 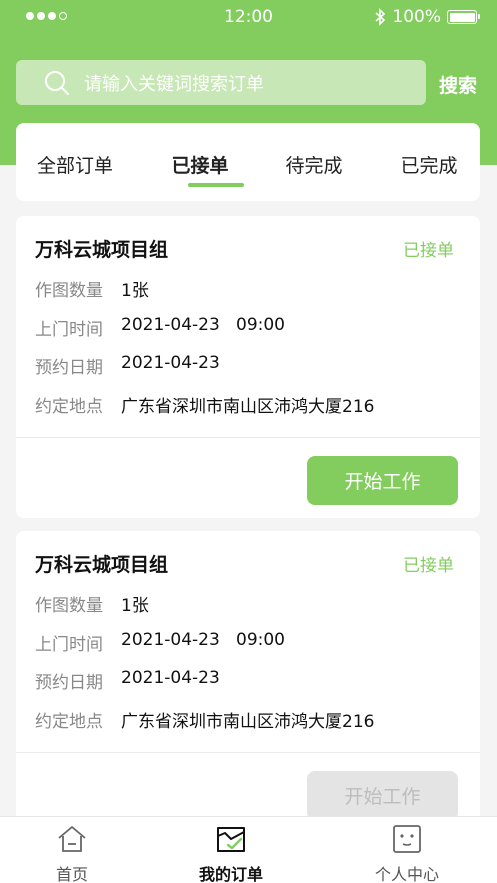 What do you see at coordinates (75, 164) in the screenshot?
I see `tab-all-orders: 全部订单` at bounding box center [75, 164].